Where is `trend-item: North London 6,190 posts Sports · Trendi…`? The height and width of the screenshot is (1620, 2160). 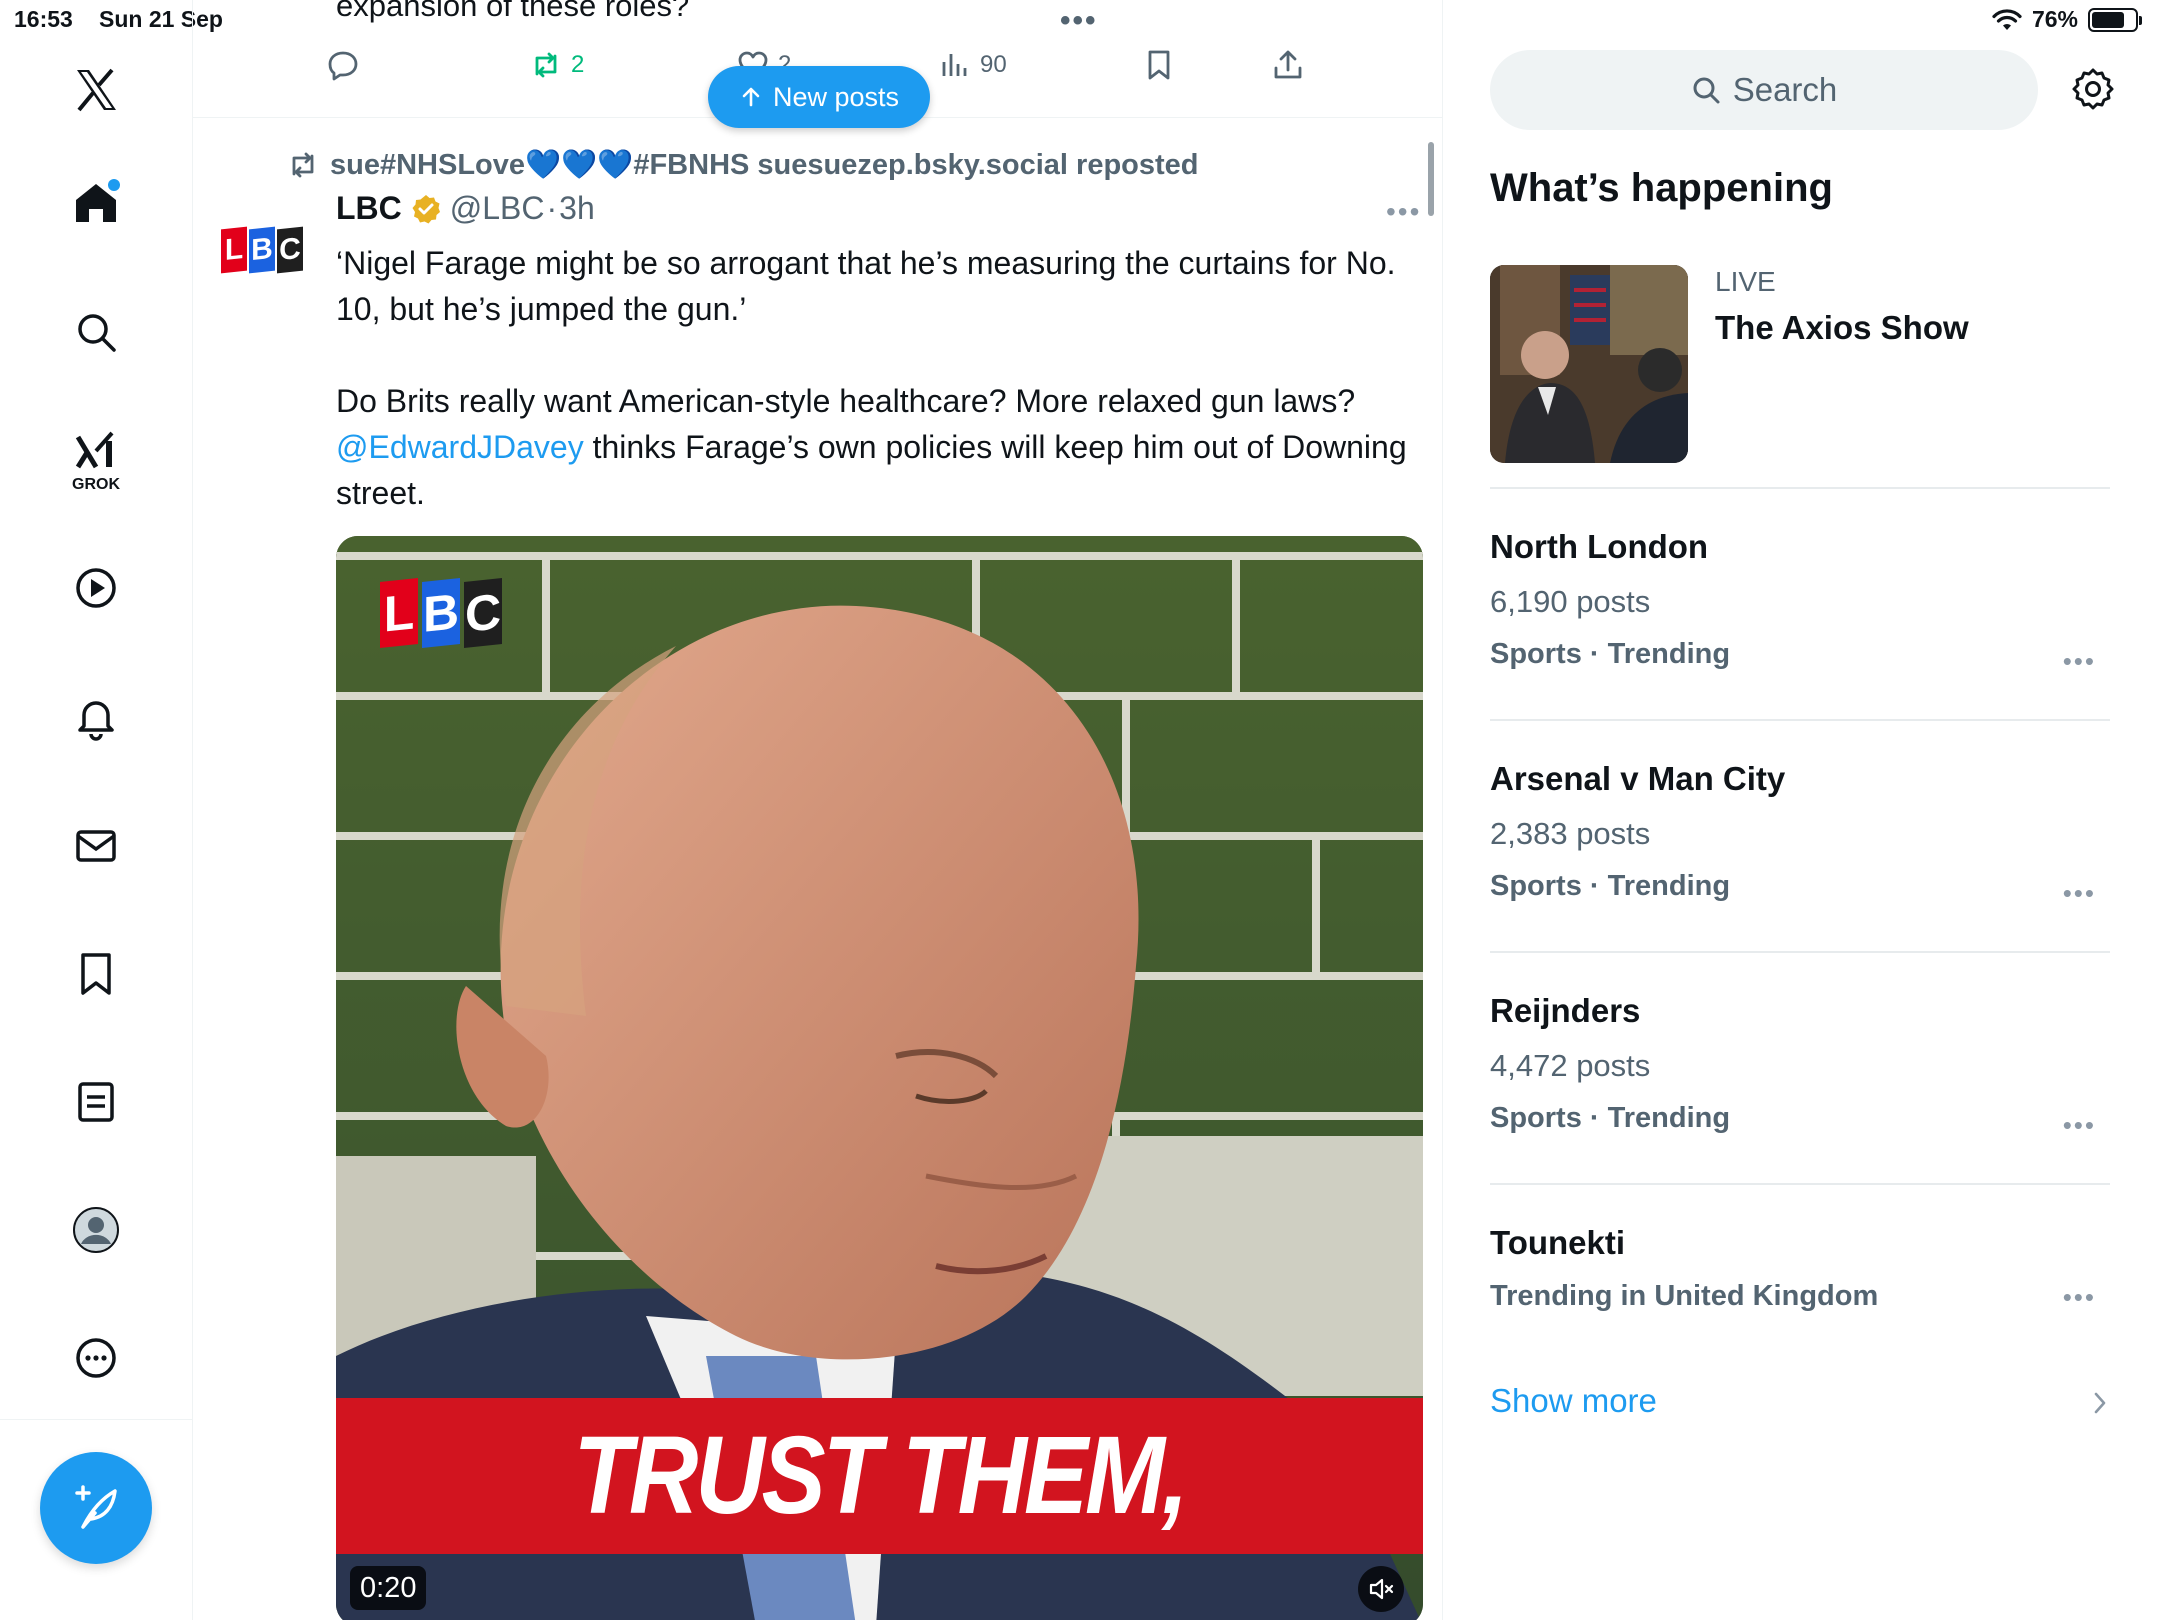 trend-item: North London 6,190 posts Sports · Trendi… is located at coordinates (1800, 602).